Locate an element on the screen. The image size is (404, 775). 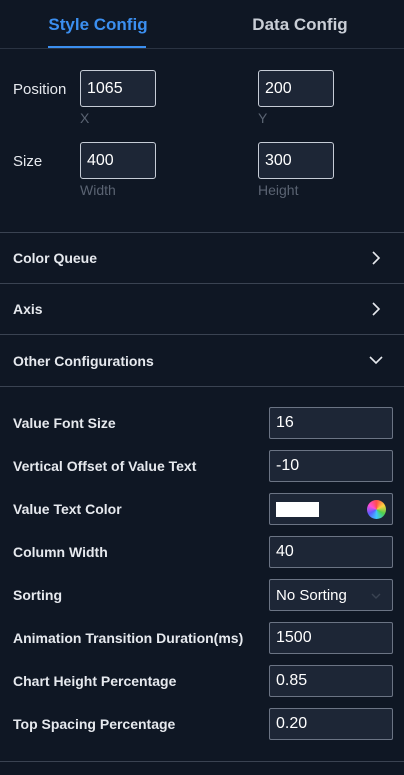
vertical-offset-label: Vertical Offset of Value Text is located at coordinates (105, 466).